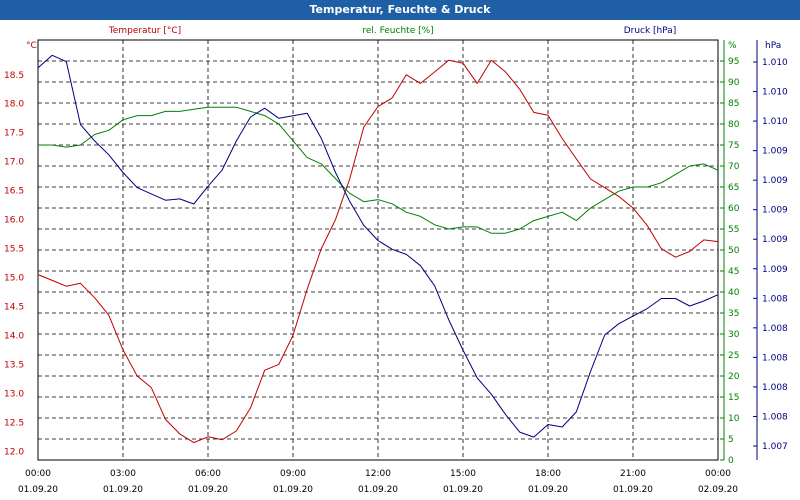 The width and height of the screenshot is (800, 500). Describe the element at coordinates (733, 356) in the screenshot. I see `humidity-tick-label: 25` at that location.